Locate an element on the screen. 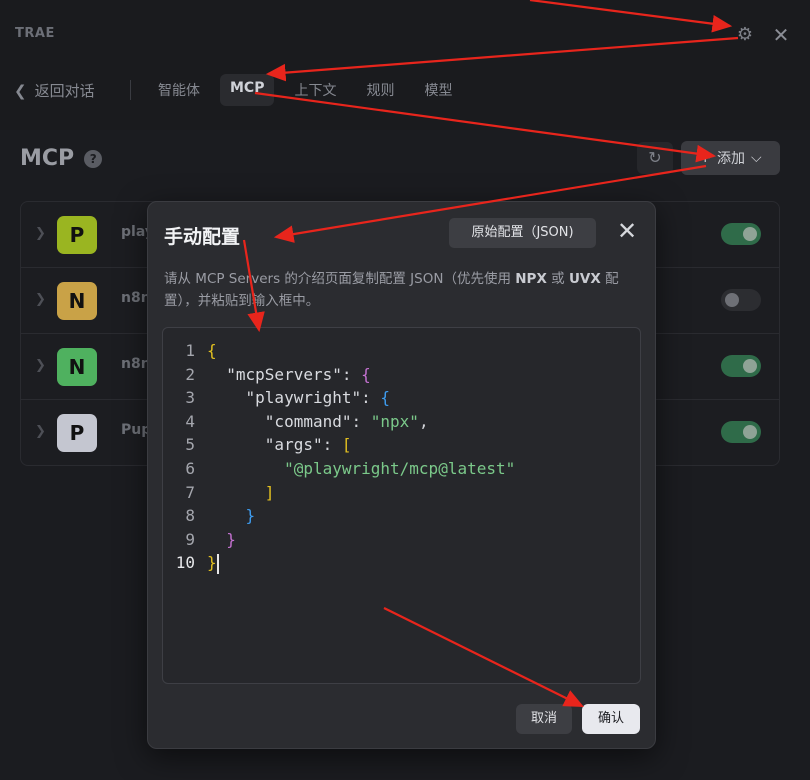  app-title: TRAE is located at coordinates (35, 33).